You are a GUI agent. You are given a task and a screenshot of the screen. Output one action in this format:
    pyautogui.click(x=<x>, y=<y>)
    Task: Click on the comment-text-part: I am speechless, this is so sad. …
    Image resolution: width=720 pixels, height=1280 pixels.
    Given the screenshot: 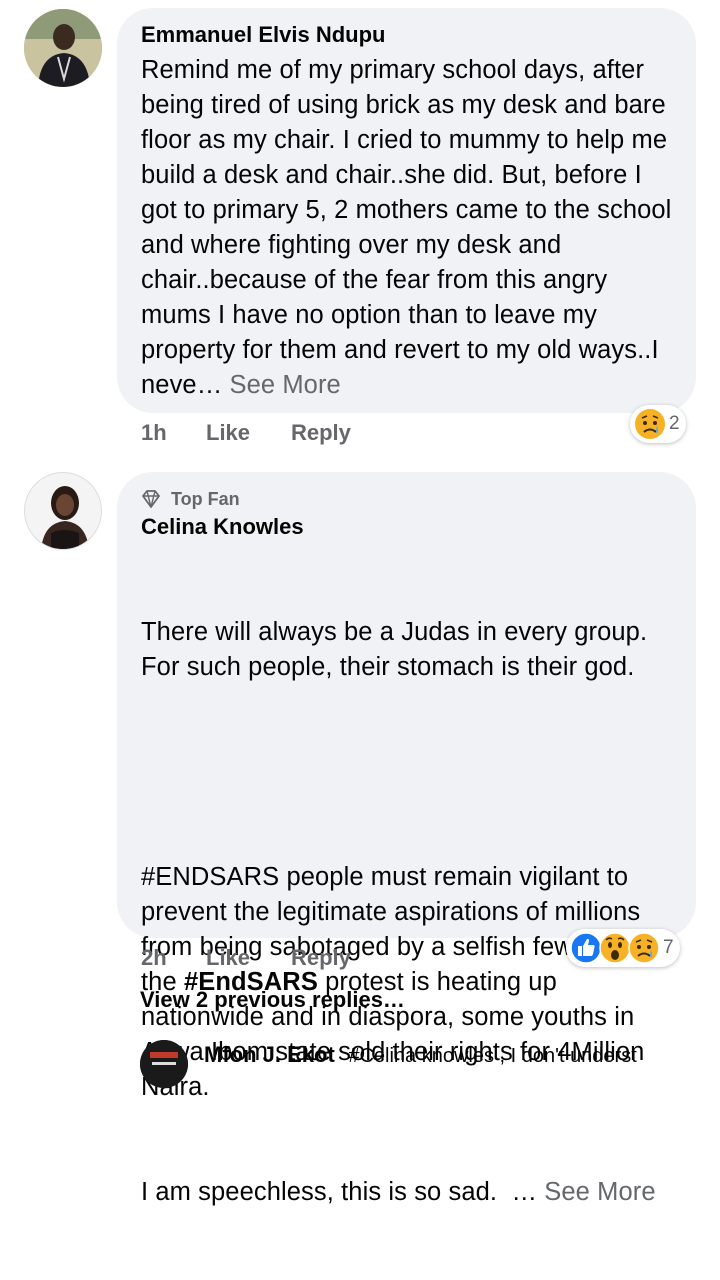 What is the action you would take?
    pyautogui.click(x=339, y=1192)
    